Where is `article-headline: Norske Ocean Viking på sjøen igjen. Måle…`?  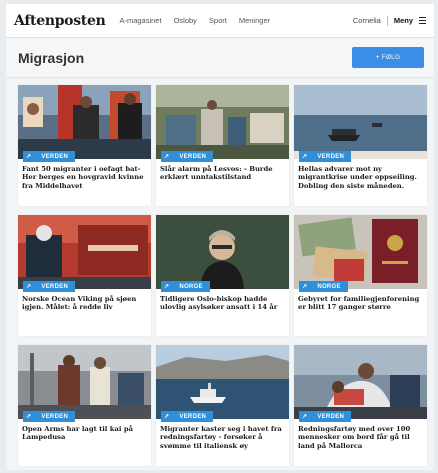 article-headline: Norske Ocean Viking på sjøen igjen. Måle… is located at coordinates (84, 303).